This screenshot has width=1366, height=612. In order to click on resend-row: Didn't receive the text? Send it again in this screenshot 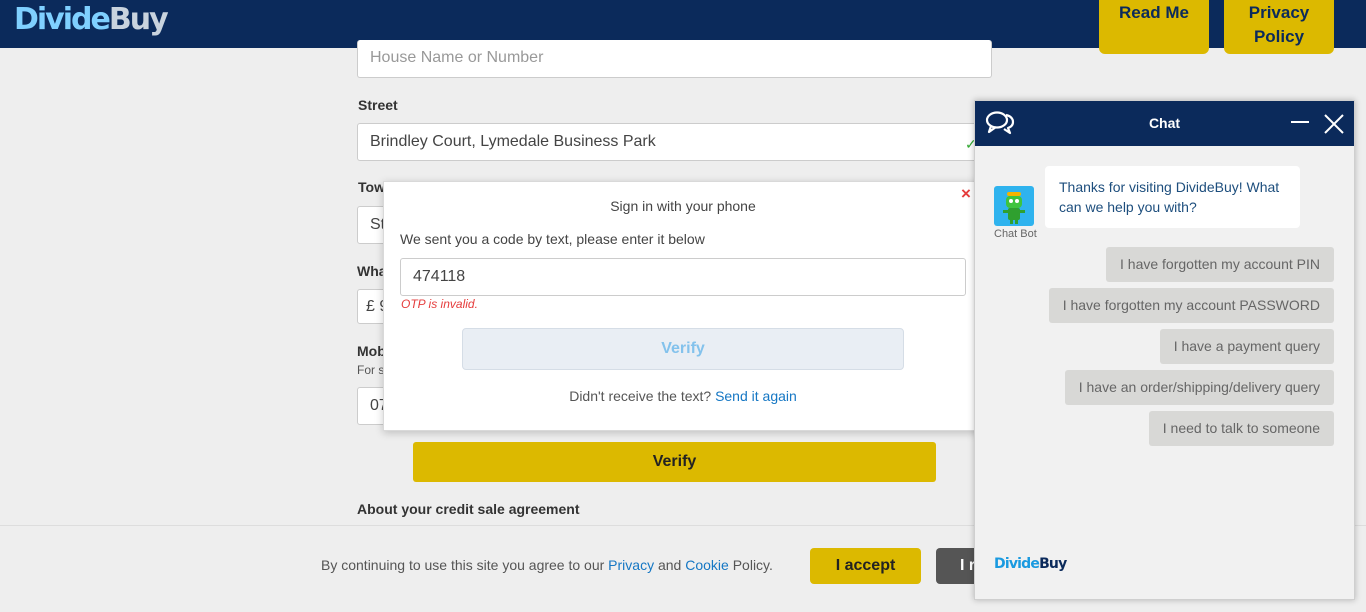, I will do `click(683, 396)`.